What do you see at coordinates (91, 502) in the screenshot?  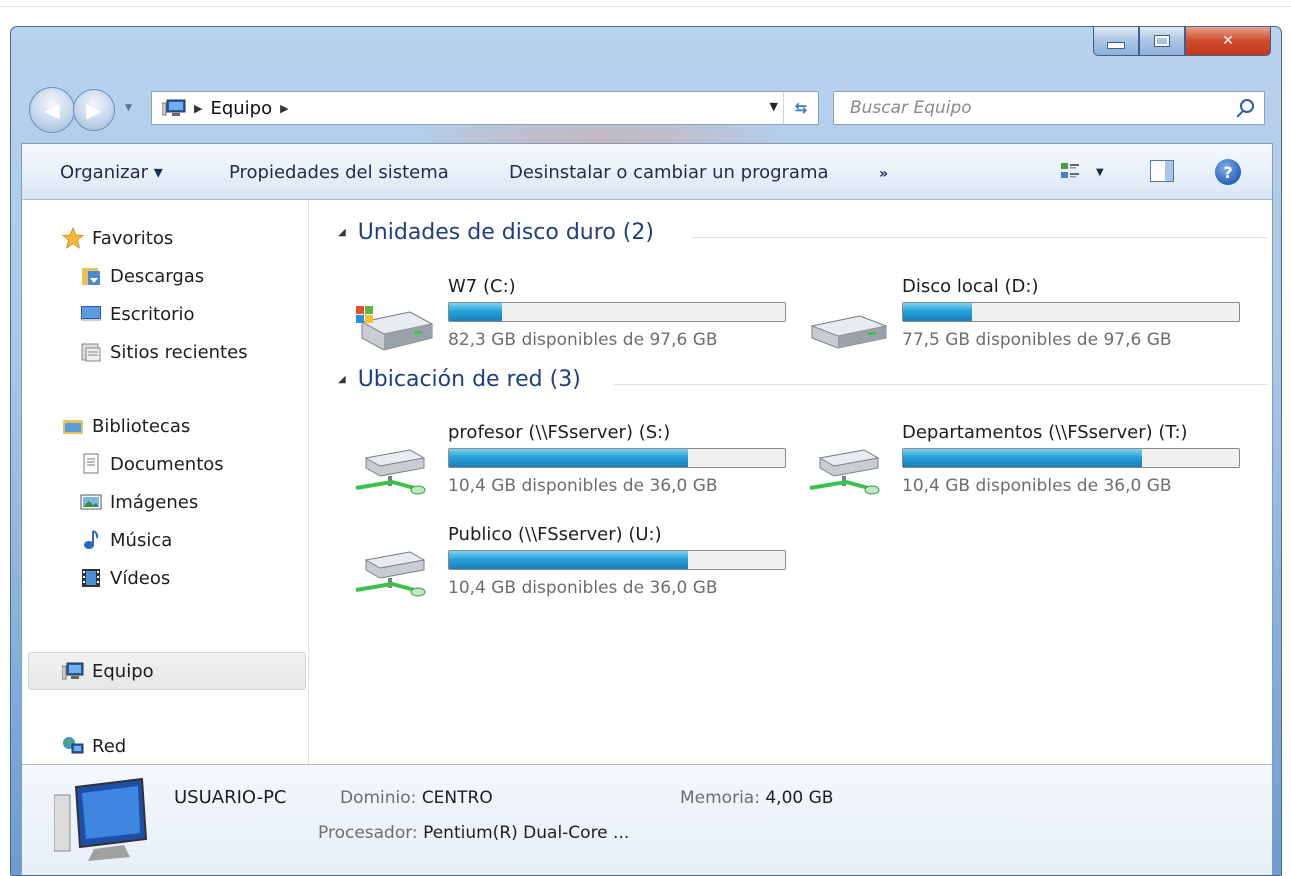 I see `pictures-icon` at bounding box center [91, 502].